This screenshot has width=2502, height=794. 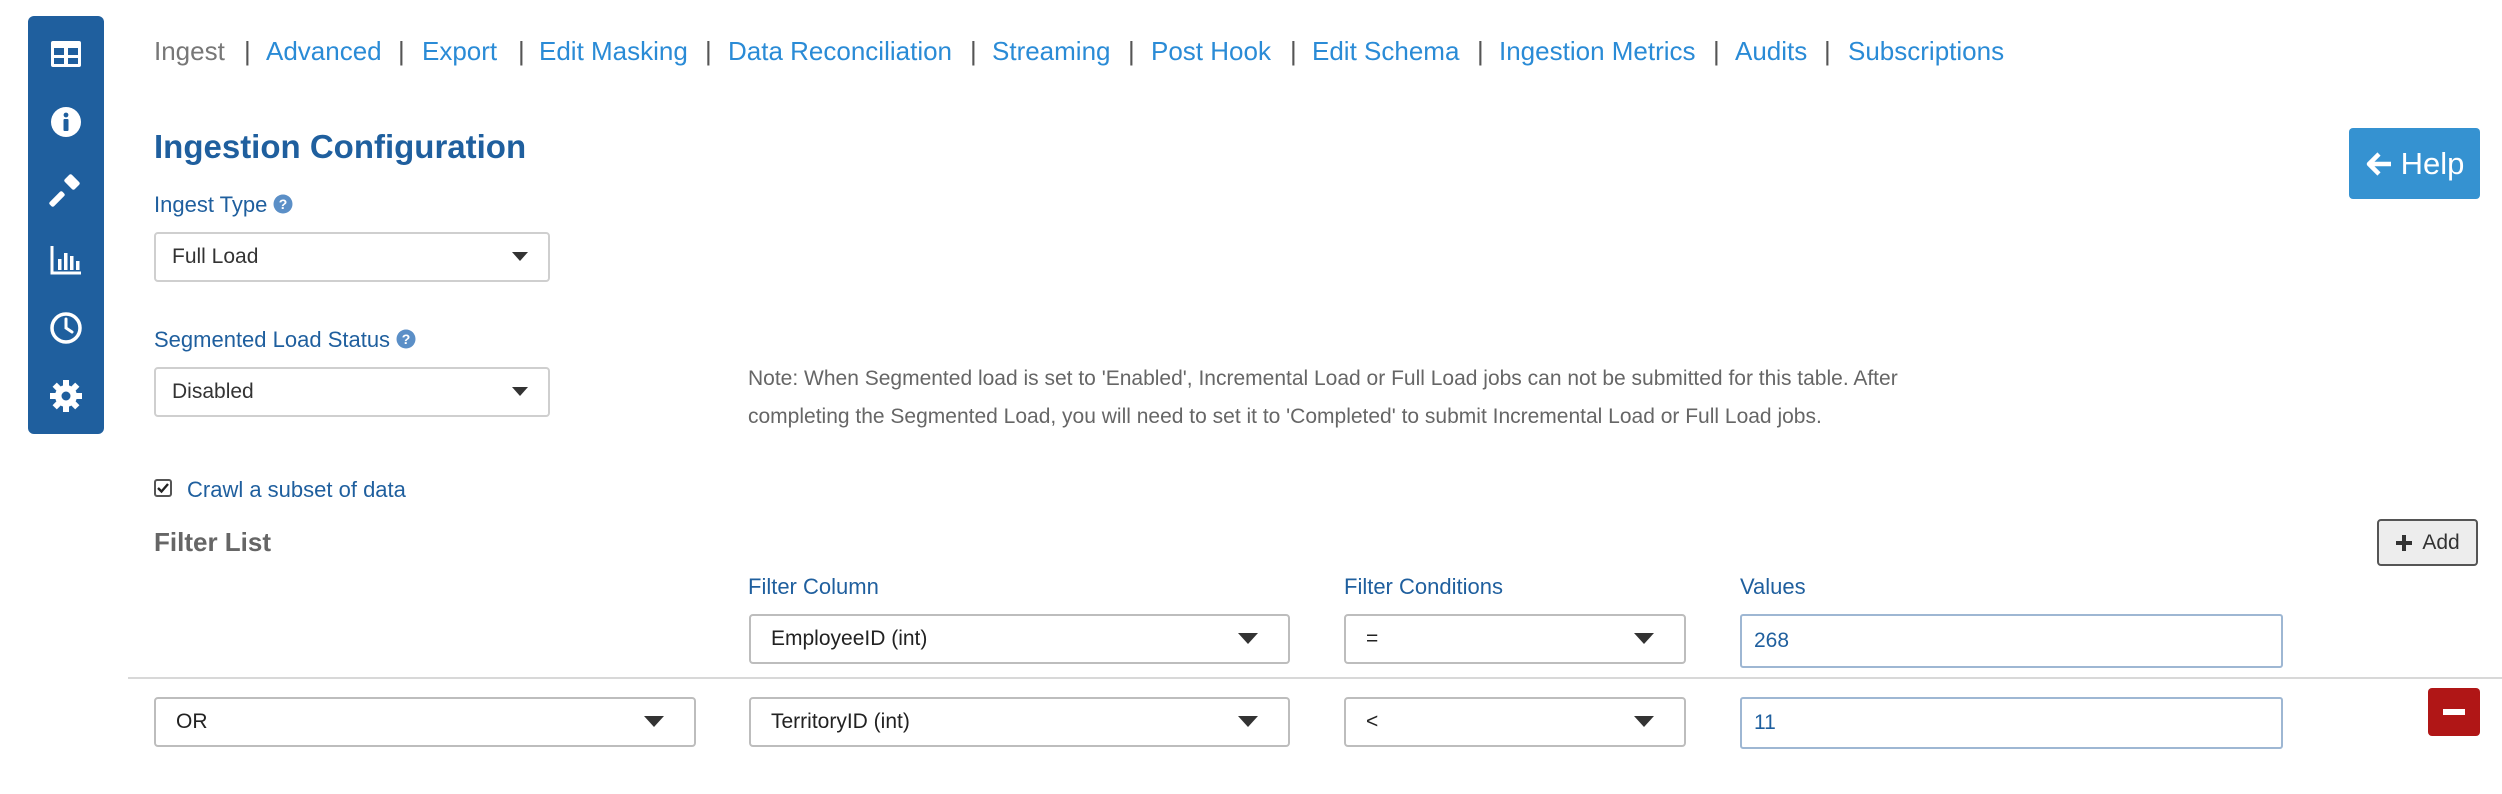 What do you see at coordinates (1372, 638) in the screenshot?
I see `filter-condition-value: =` at bounding box center [1372, 638].